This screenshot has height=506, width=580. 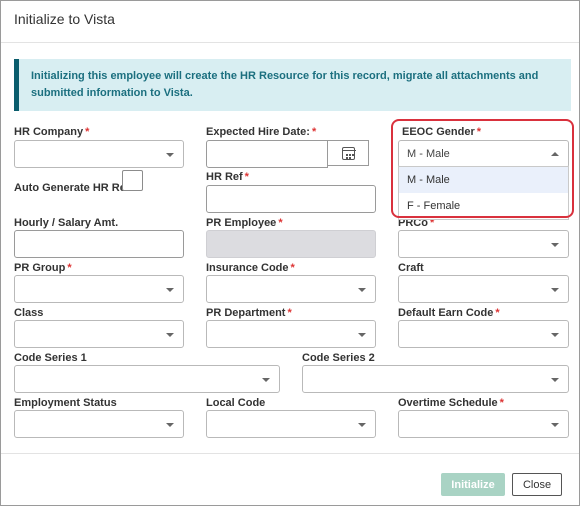 I want to click on code-series-2-label: Code Series 2, so click(x=338, y=358).